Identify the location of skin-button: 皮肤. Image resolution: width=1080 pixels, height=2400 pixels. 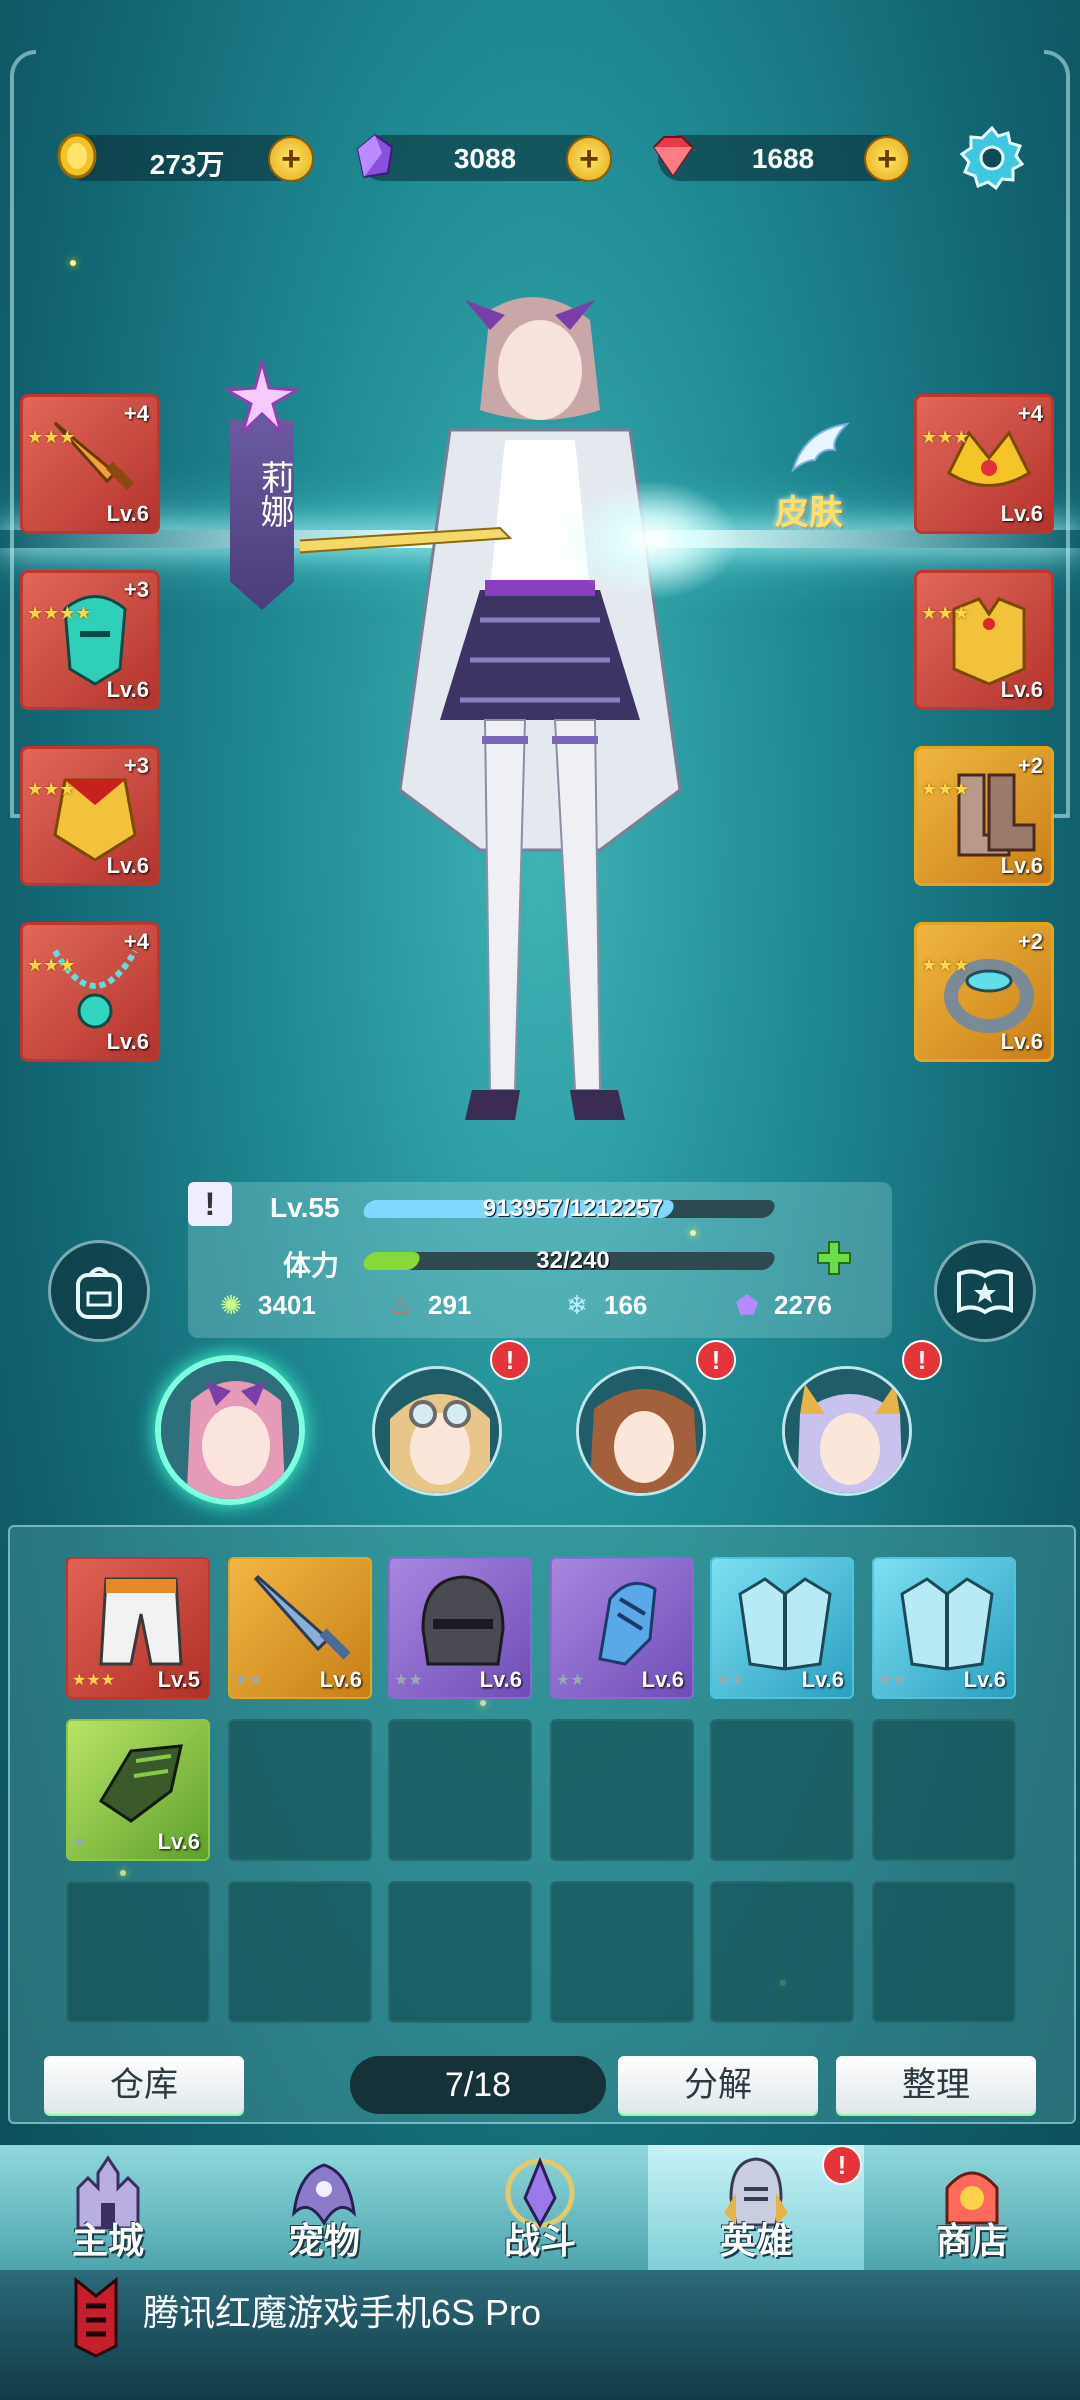
(809, 509).